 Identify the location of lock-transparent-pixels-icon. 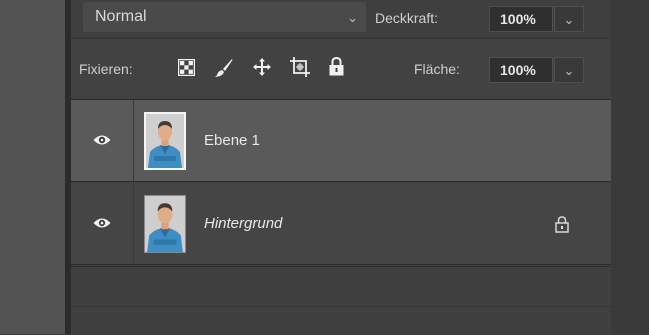
(186, 67).